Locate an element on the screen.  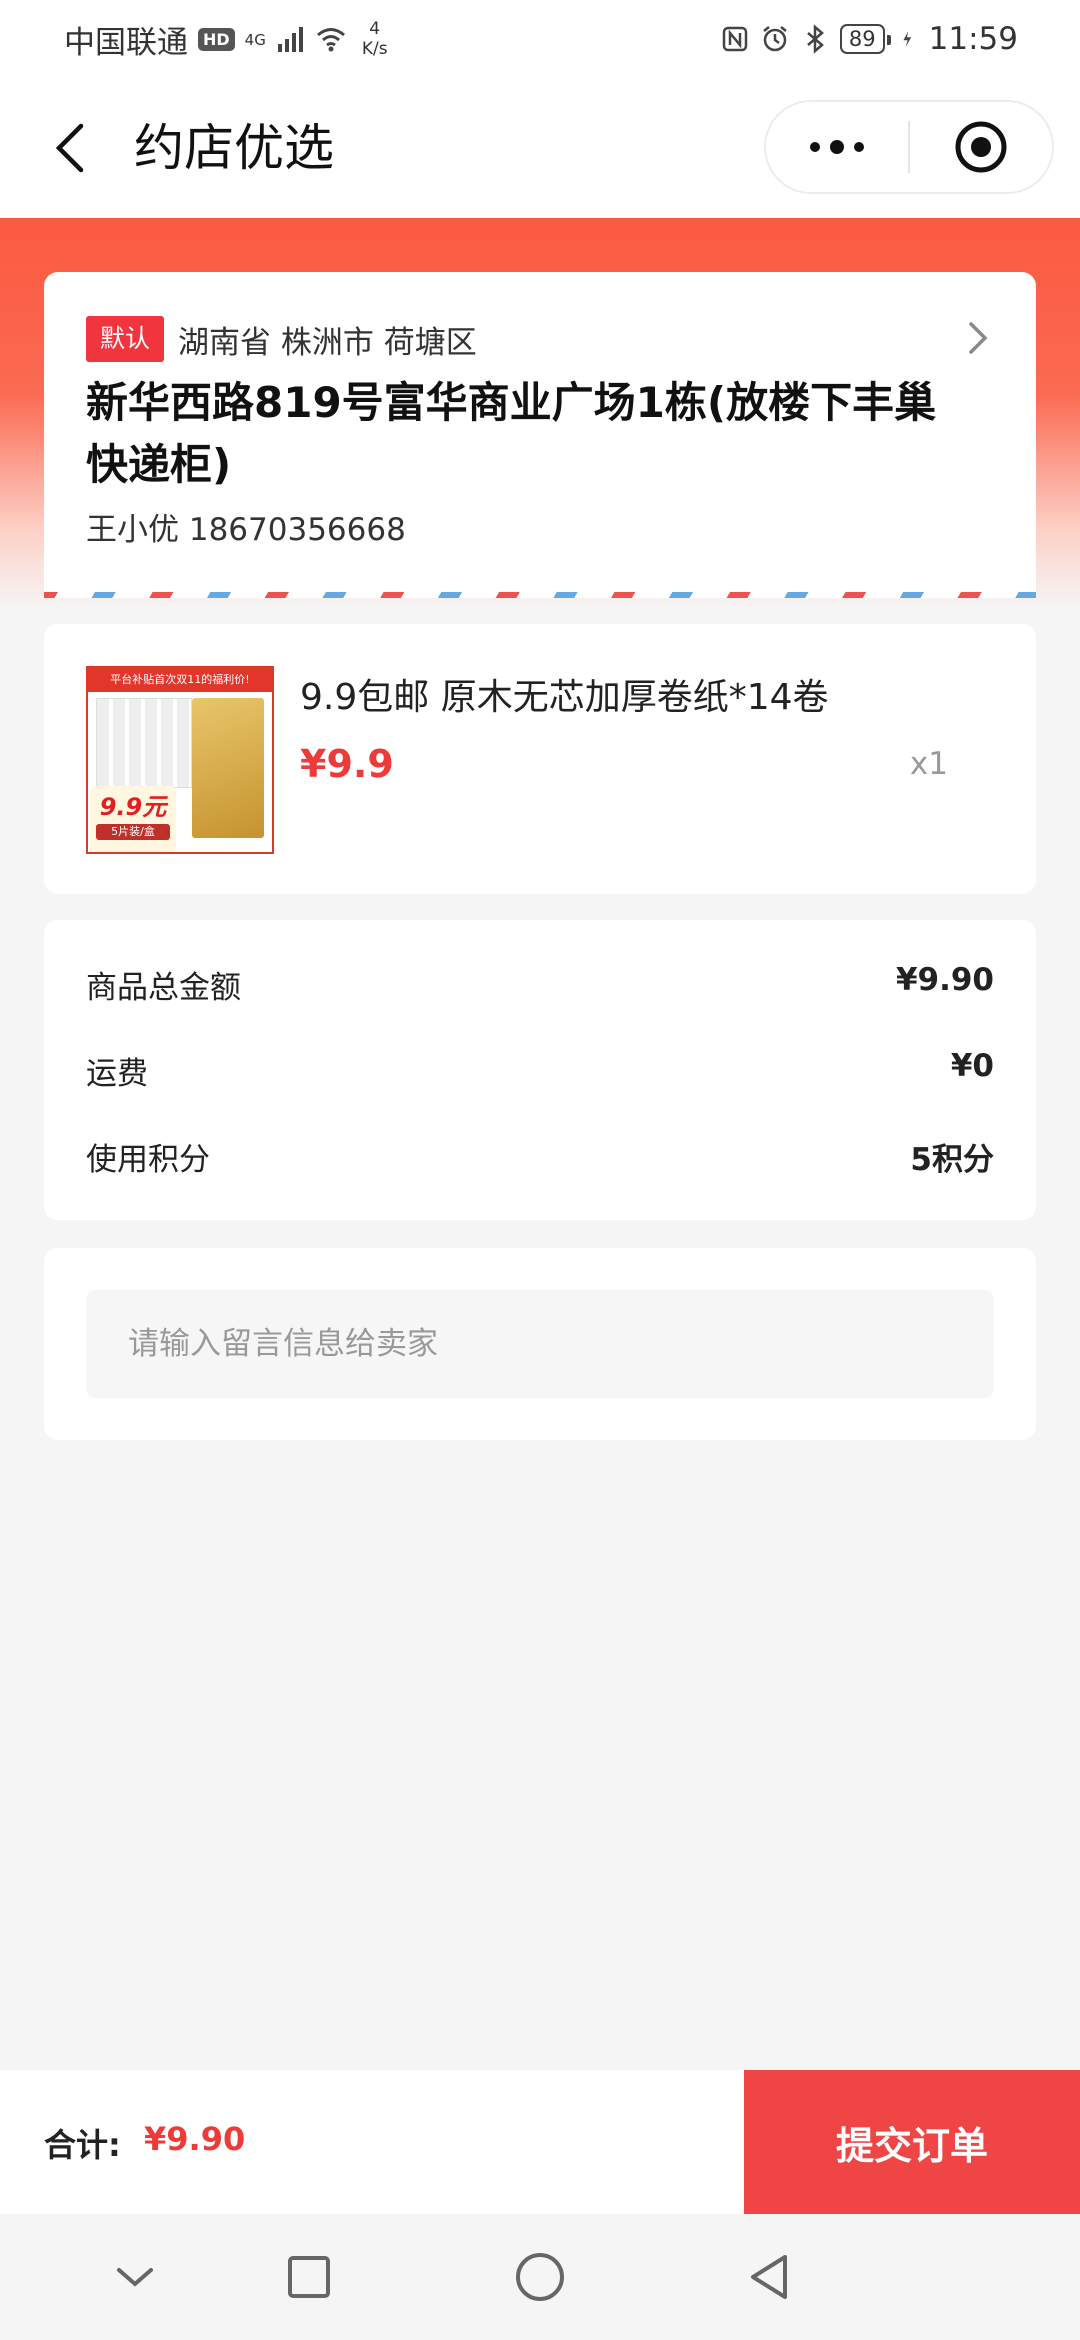
thumb-price: 9.9元 is located at coordinates (133, 807).